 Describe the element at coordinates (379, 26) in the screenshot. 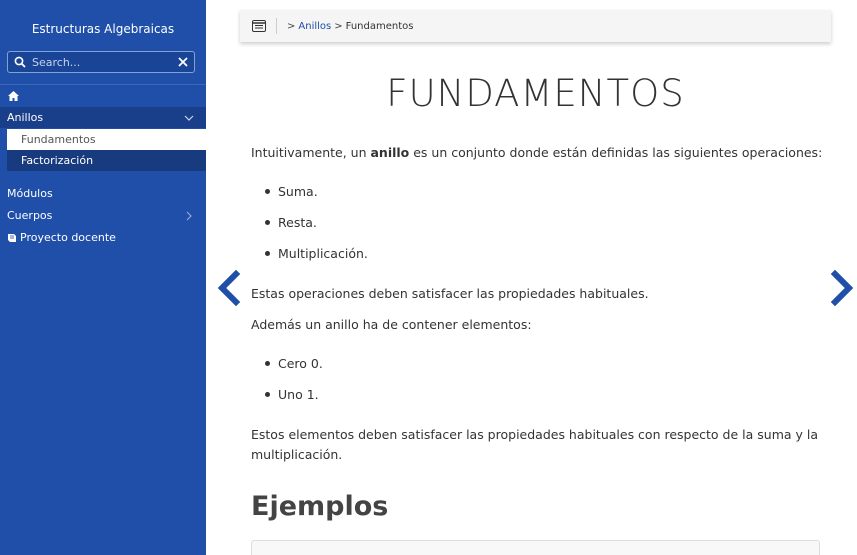

I see `breadcrumb-current: Fundamentos` at that location.